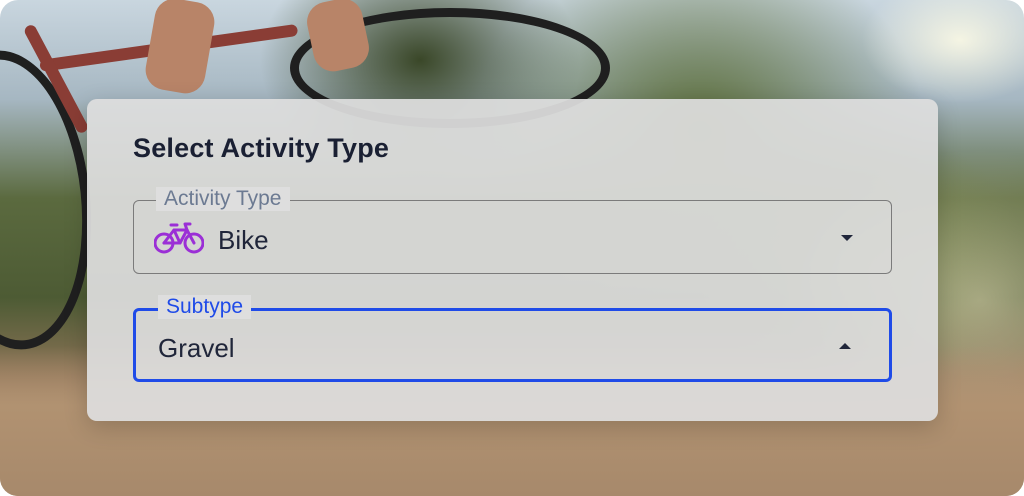 The height and width of the screenshot is (496, 1024). I want to click on rider-leg, so click(180, 48).